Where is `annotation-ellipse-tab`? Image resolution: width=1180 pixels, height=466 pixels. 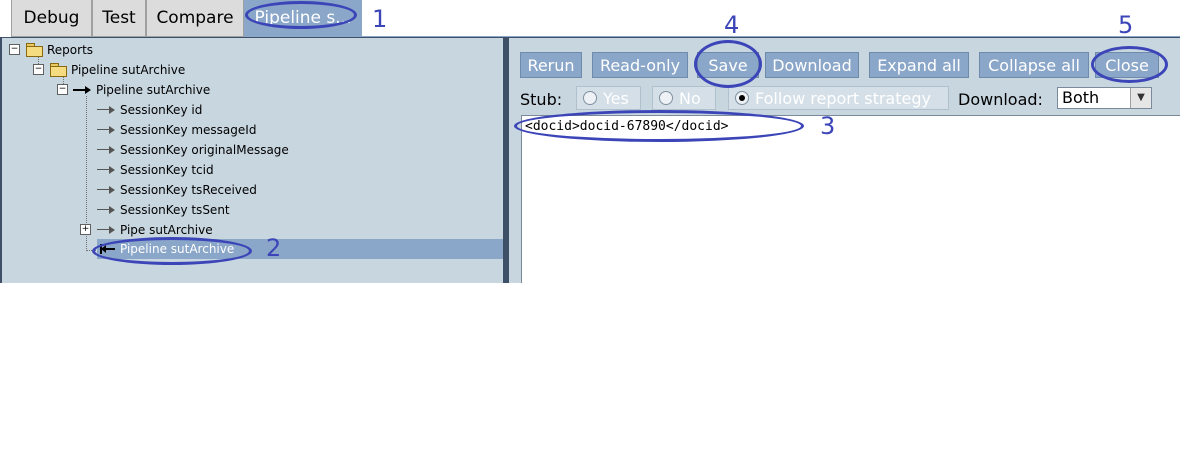 annotation-ellipse-tab is located at coordinates (301, 15).